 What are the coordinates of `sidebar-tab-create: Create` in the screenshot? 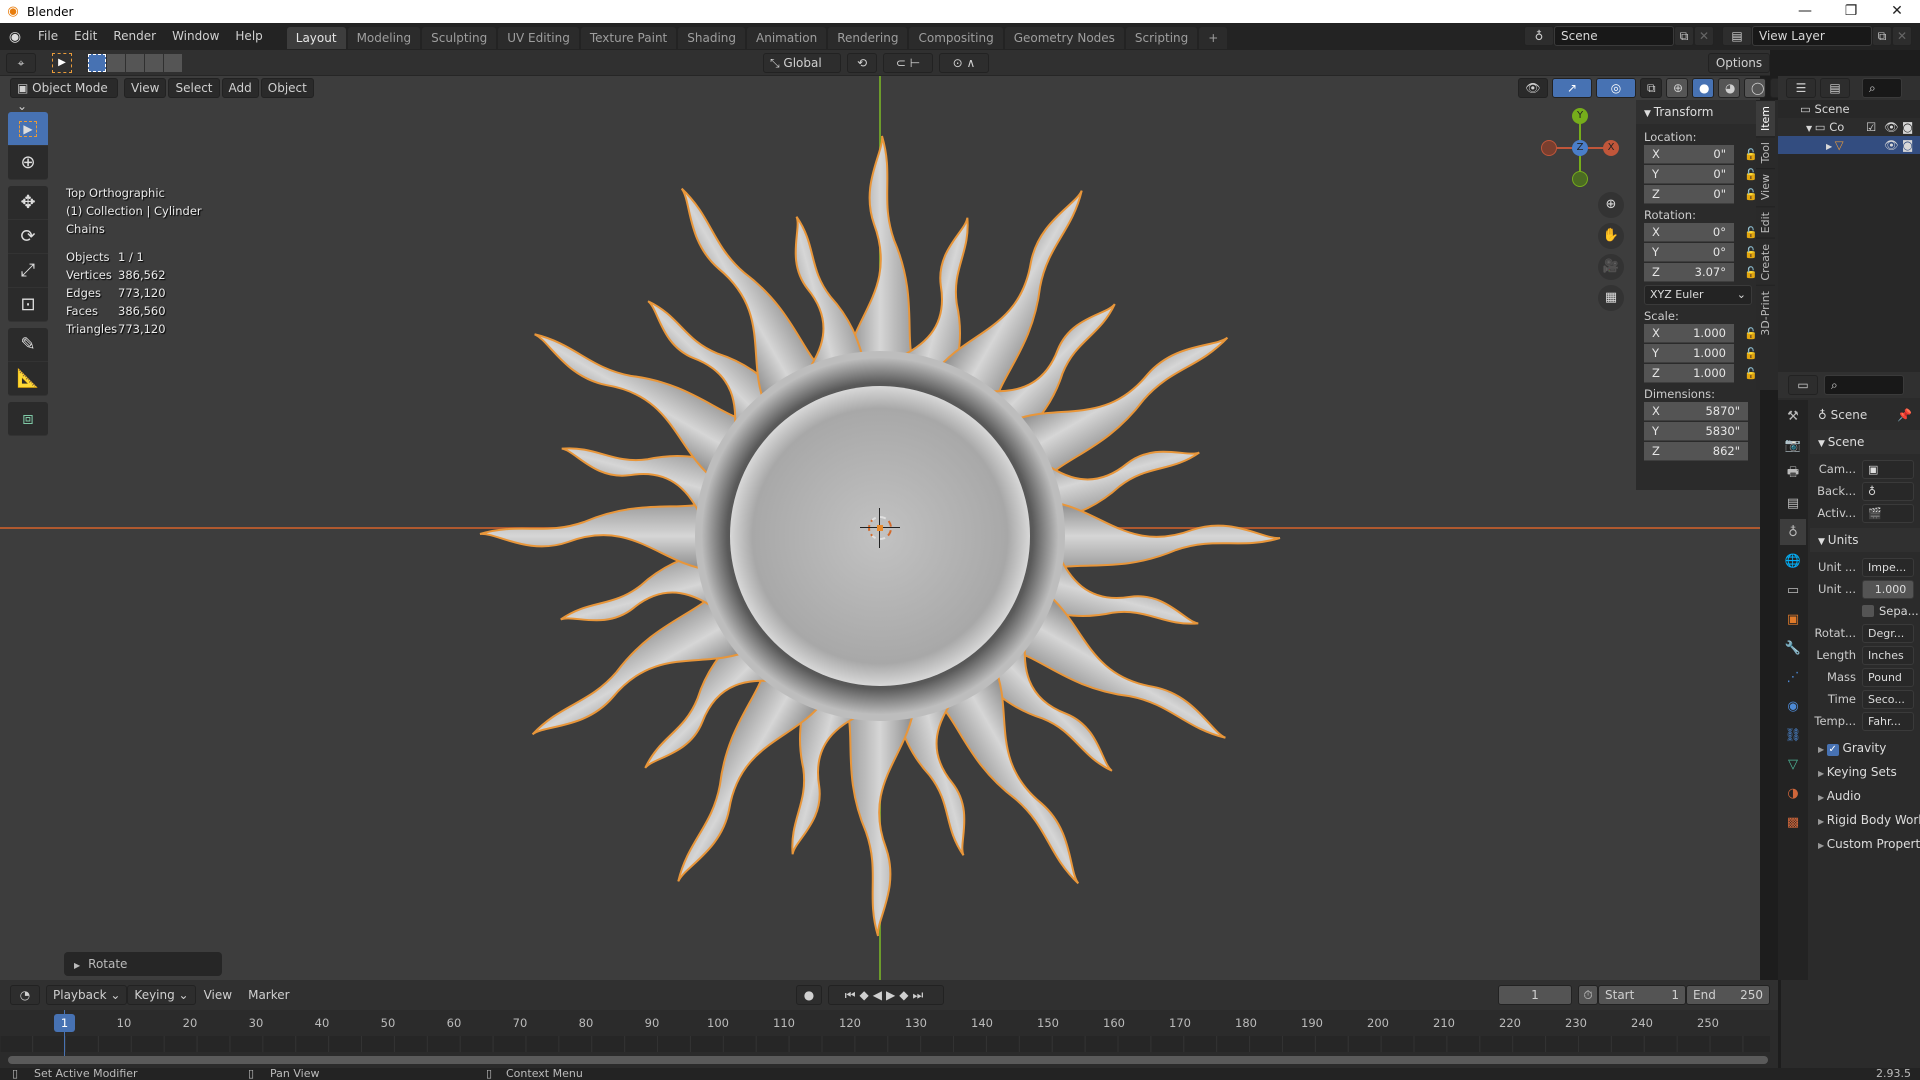 It's located at (1765, 261).